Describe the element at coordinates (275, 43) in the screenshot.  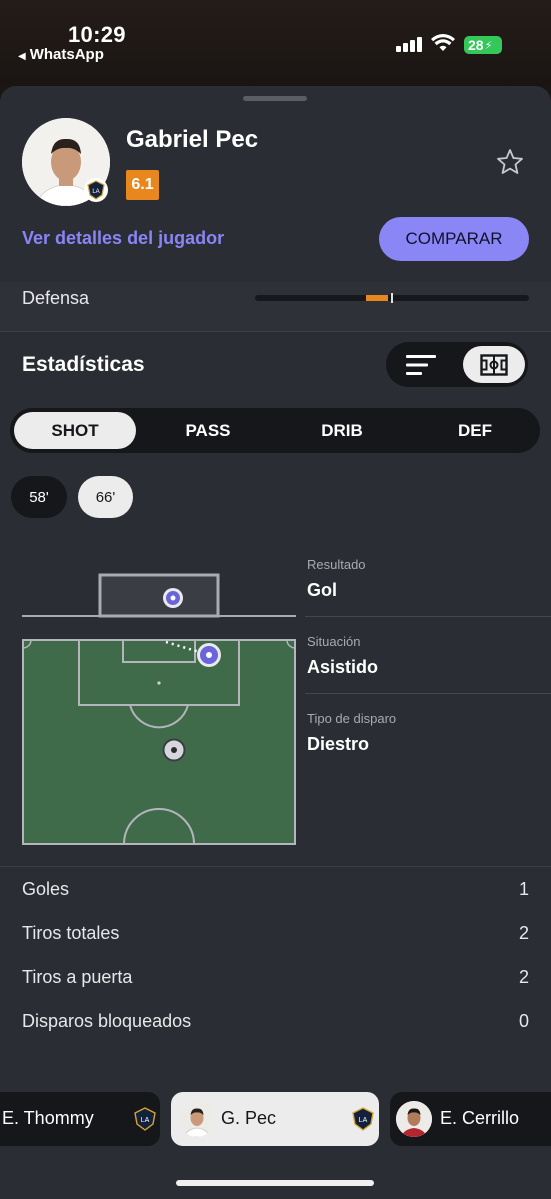
I see `status-bar: 10:29 ◀ WhatsApp 28 ⚡` at that location.